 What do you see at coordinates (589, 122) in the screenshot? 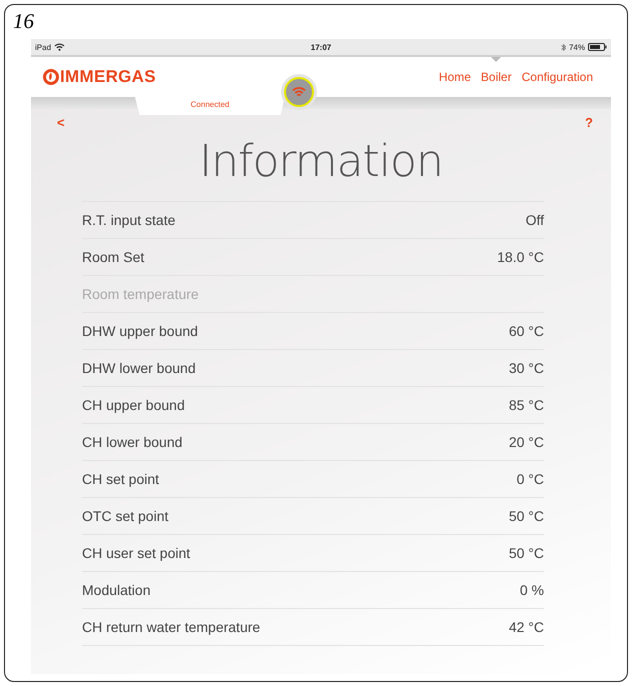
I see `help-button: ?` at bounding box center [589, 122].